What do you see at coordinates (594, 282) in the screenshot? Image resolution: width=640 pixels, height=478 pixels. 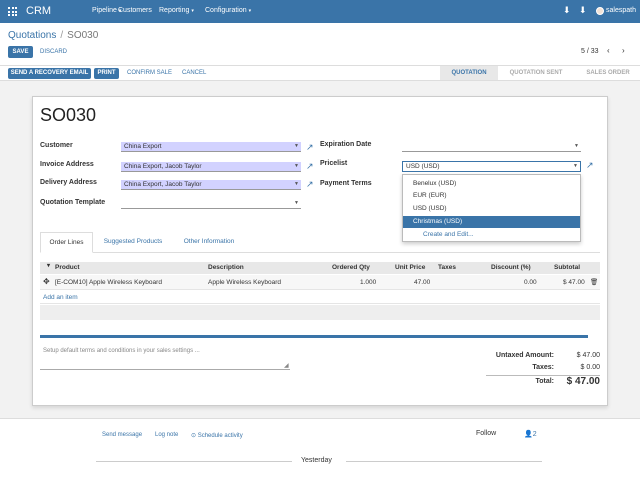 I see `trash-icon: 🗑` at bounding box center [594, 282].